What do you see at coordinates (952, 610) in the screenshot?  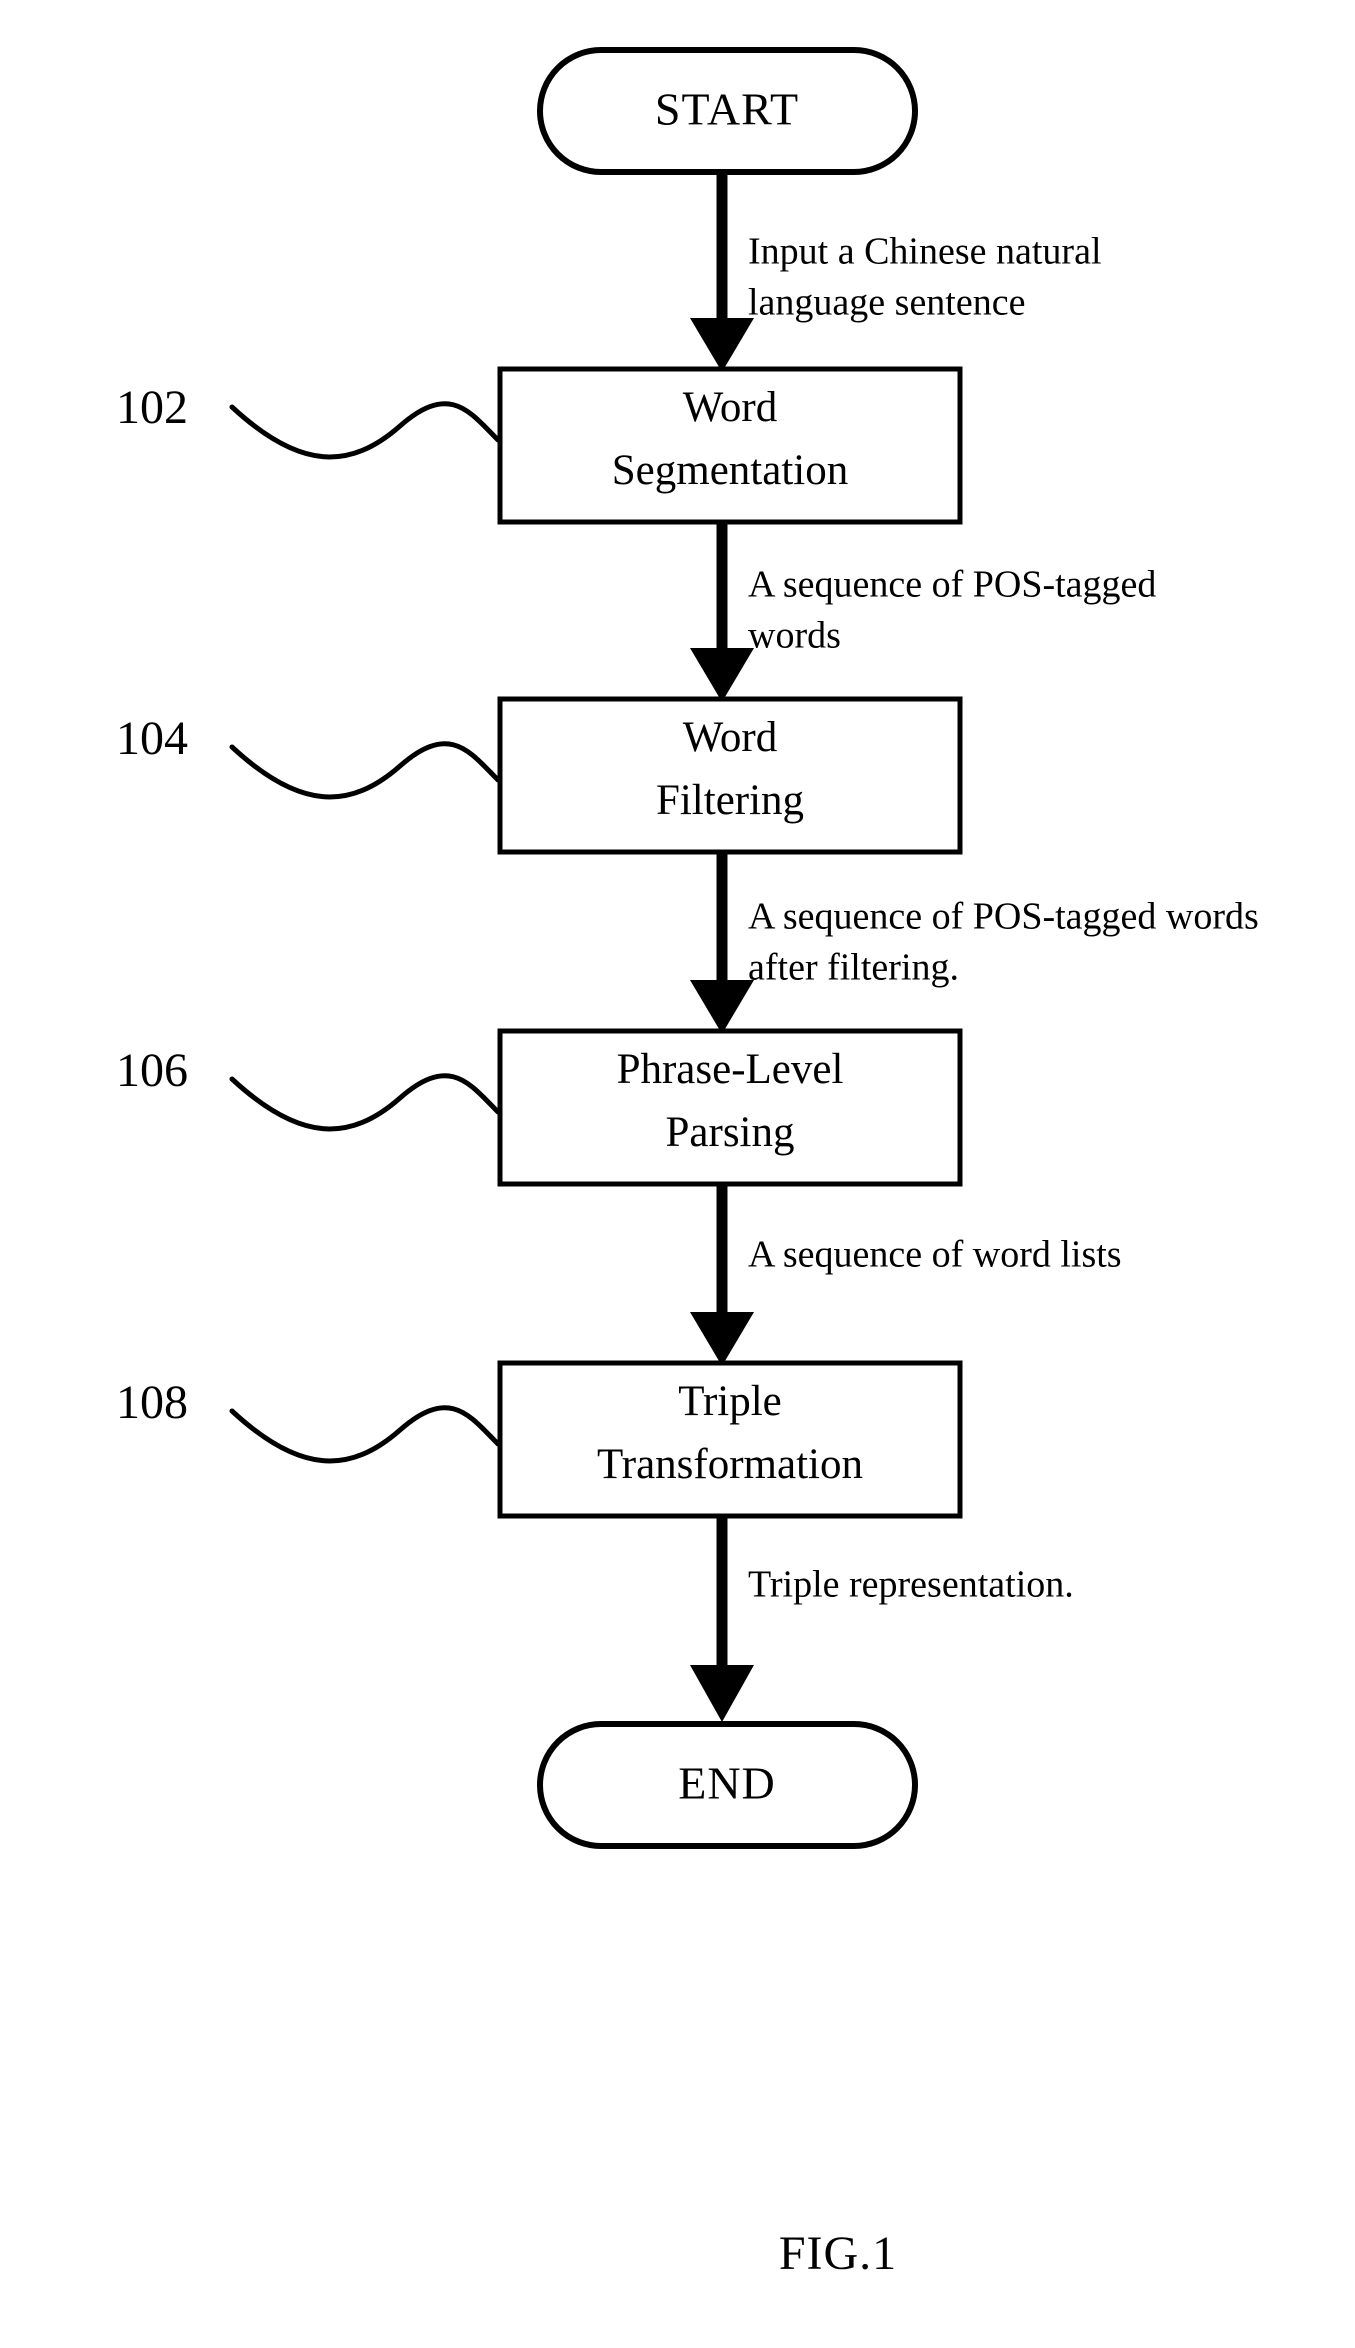 I see `edge-label-2: A sequence of POS-tagged words` at bounding box center [952, 610].